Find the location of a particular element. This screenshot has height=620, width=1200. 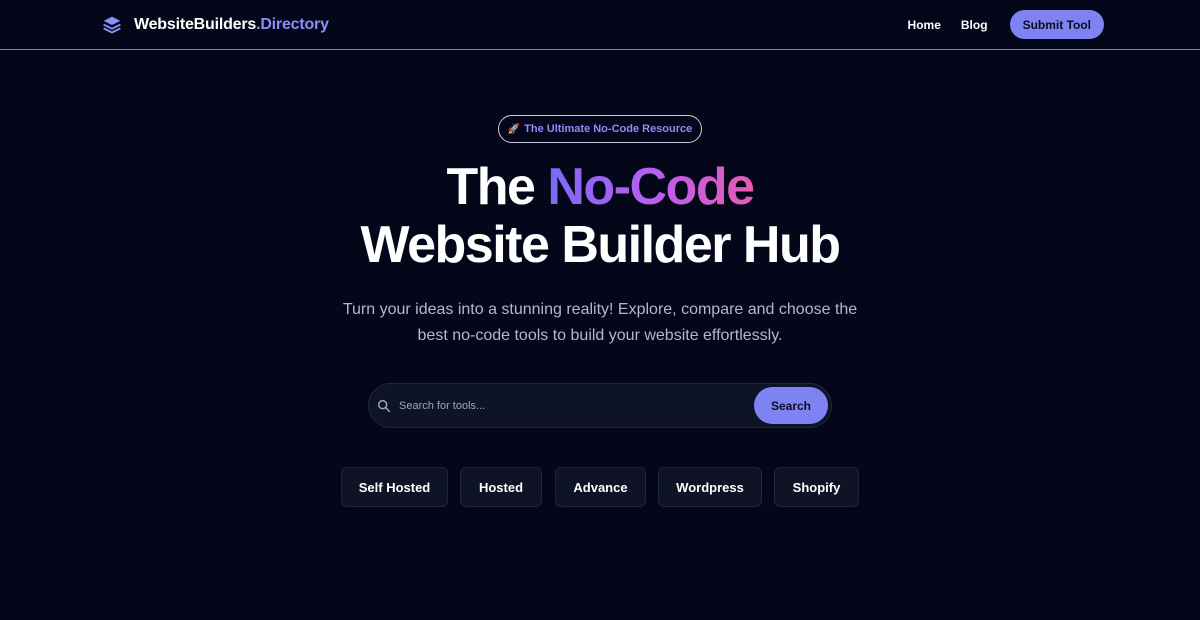

hero-title-prefix: The is located at coordinates (497, 187).